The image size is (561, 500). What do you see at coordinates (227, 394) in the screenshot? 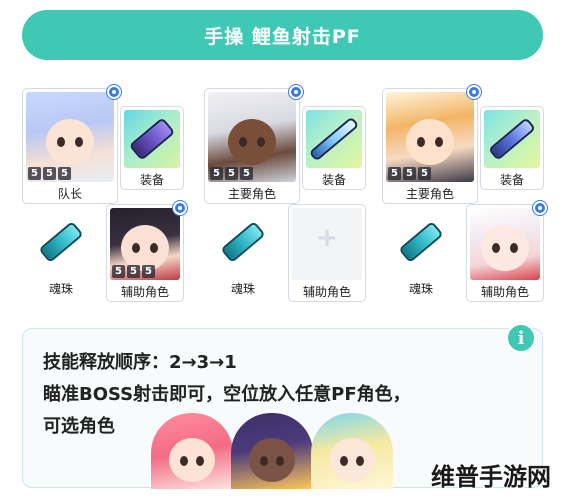
I see `info-line: 瞄准BOSS射击即可，空位放入任意PF角色，` at bounding box center [227, 394].